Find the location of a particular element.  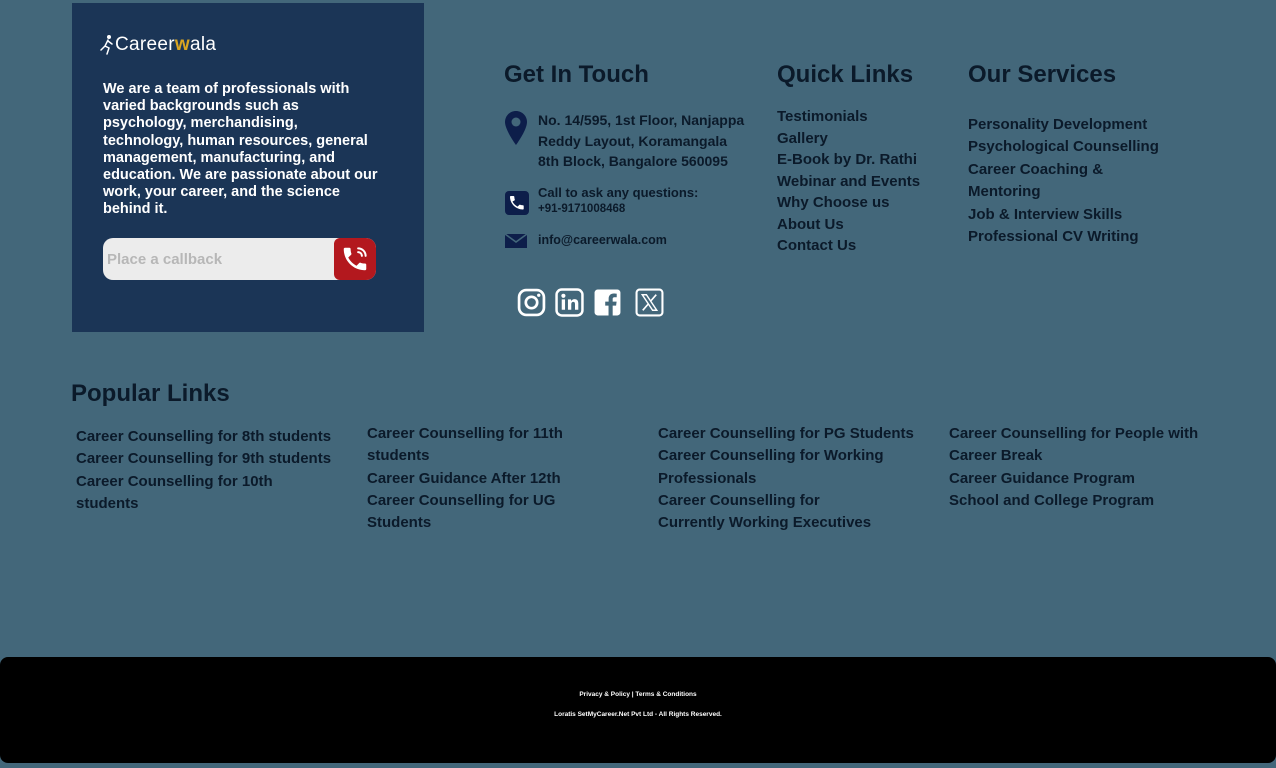

popular-link: Career Counselling for 9th students is located at coordinates (206, 459).